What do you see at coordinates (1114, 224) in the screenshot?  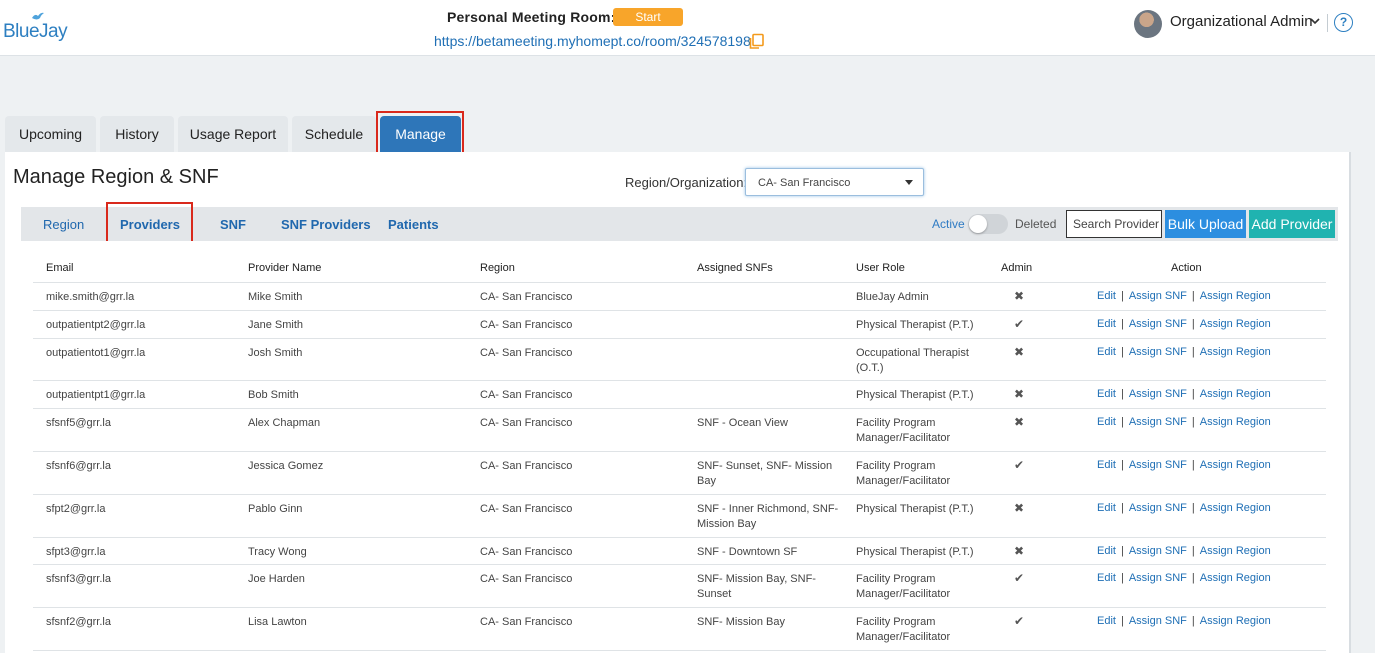 I see `search-provider-input` at bounding box center [1114, 224].